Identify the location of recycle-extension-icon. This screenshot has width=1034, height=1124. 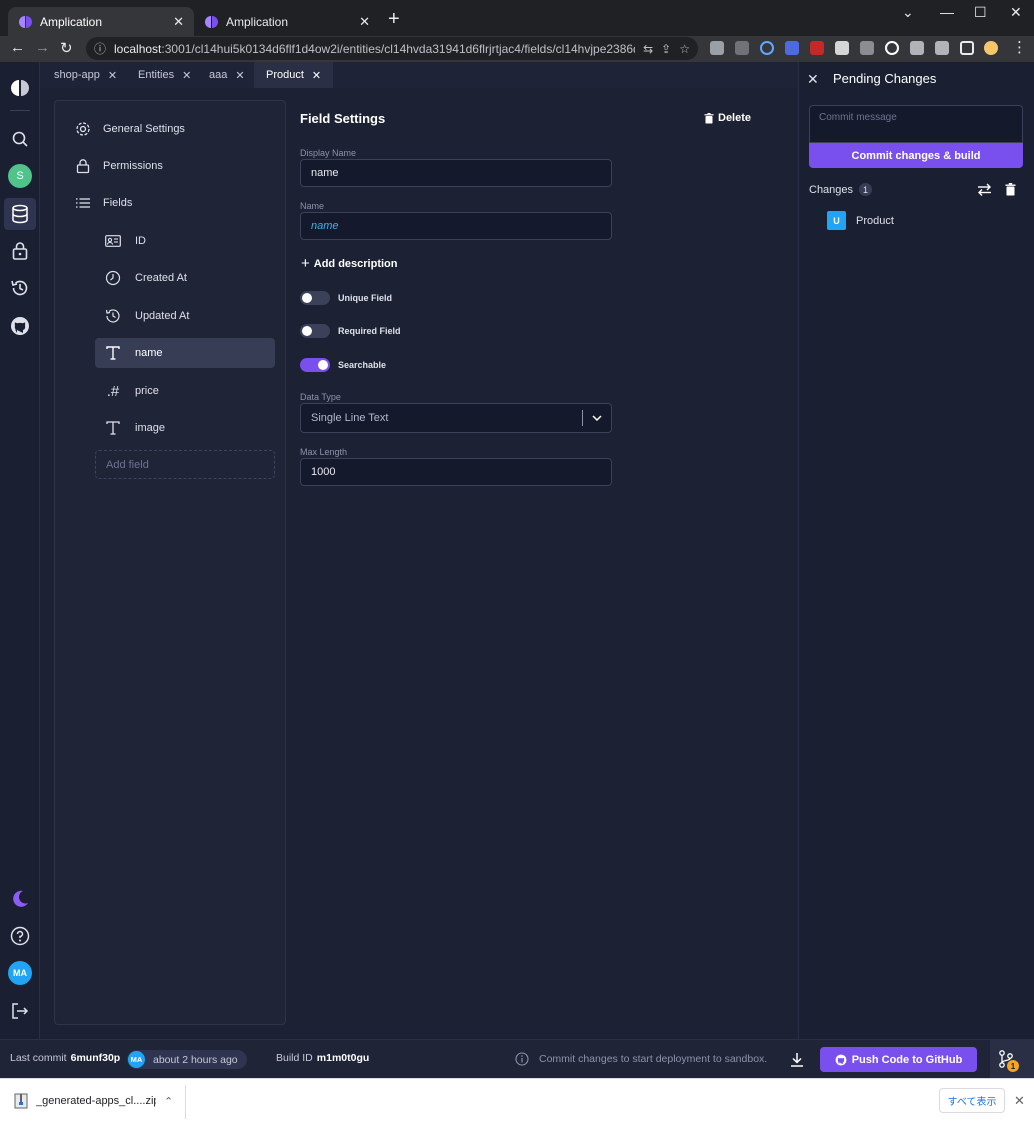
(867, 48).